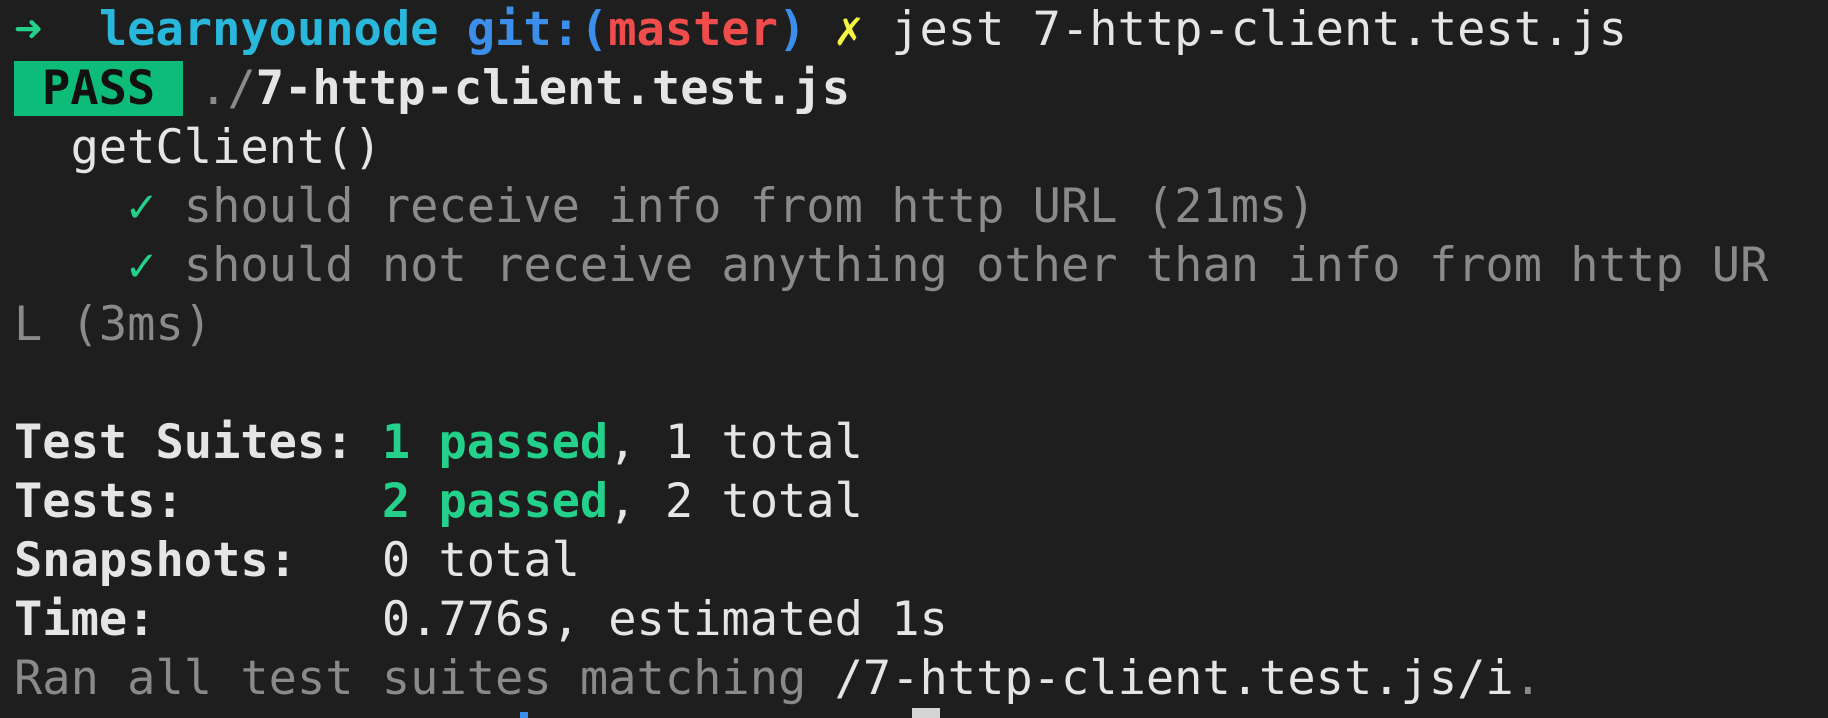  What do you see at coordinates (553, 88) in the screenshot?
I see `file-name: 7-http-client.test.js` at bounding box center [553, 88].